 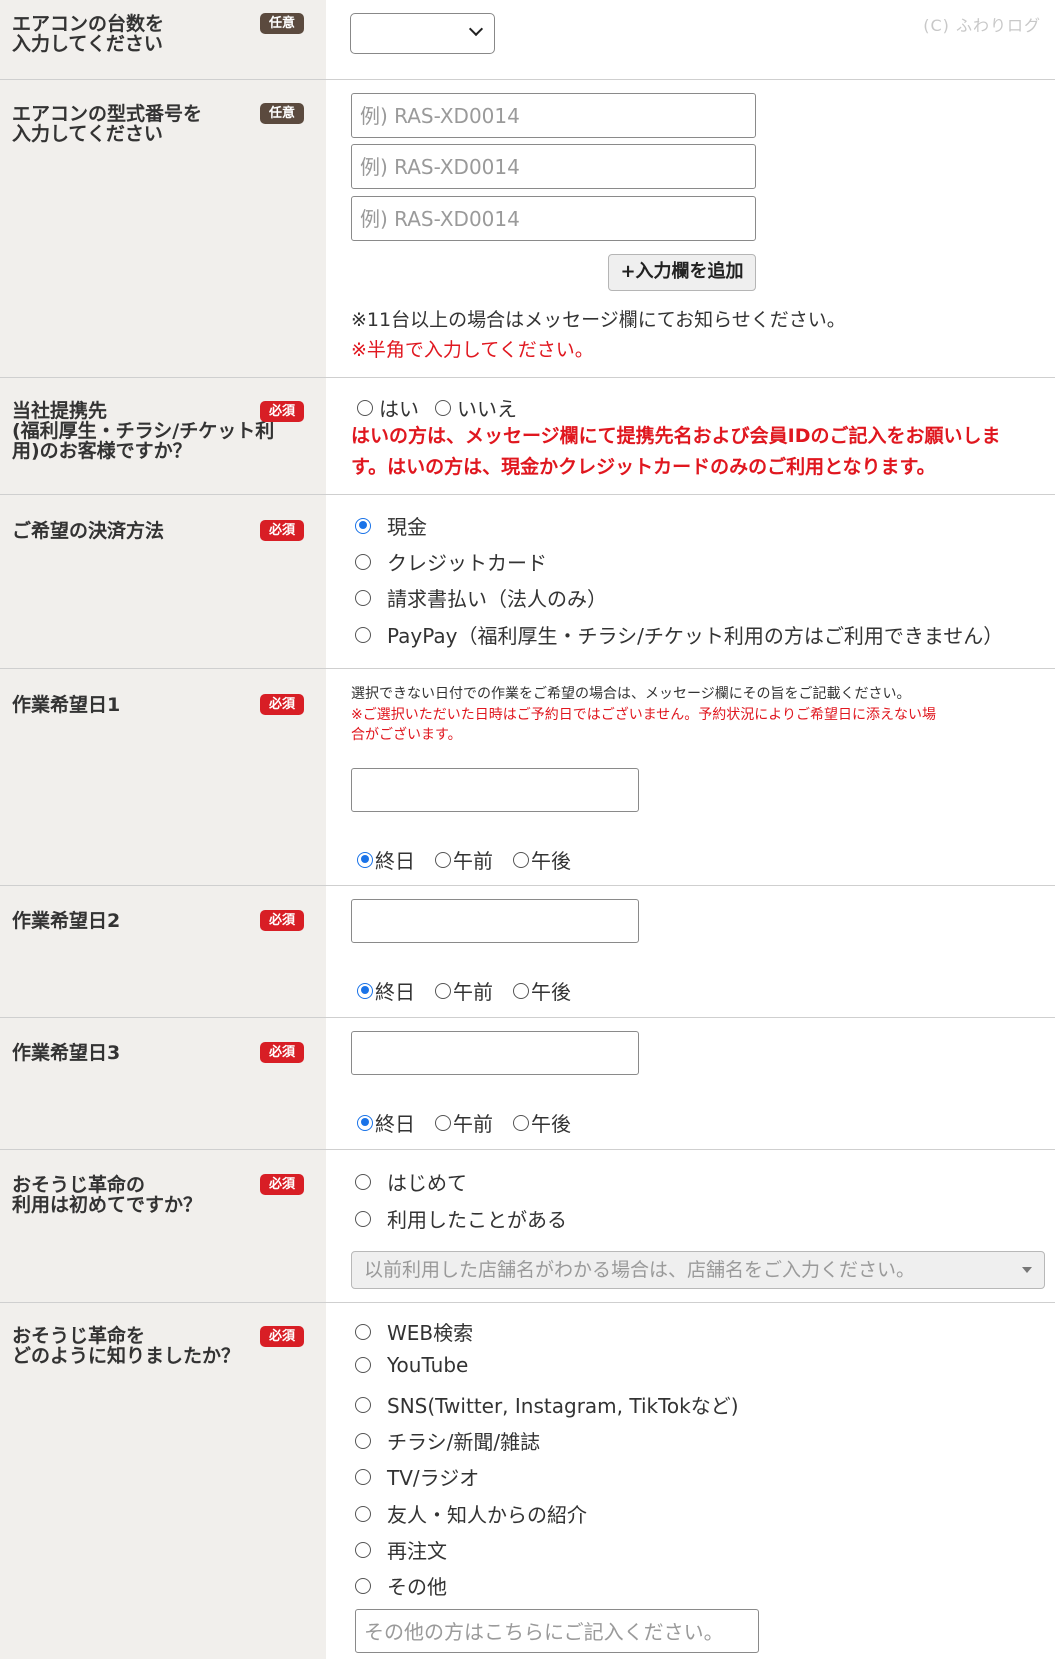 What do you see at coordinates (451, 561) in the screenshot?
I see `payment-option-credit: クレジットカード` at bounding box center [451, 561].